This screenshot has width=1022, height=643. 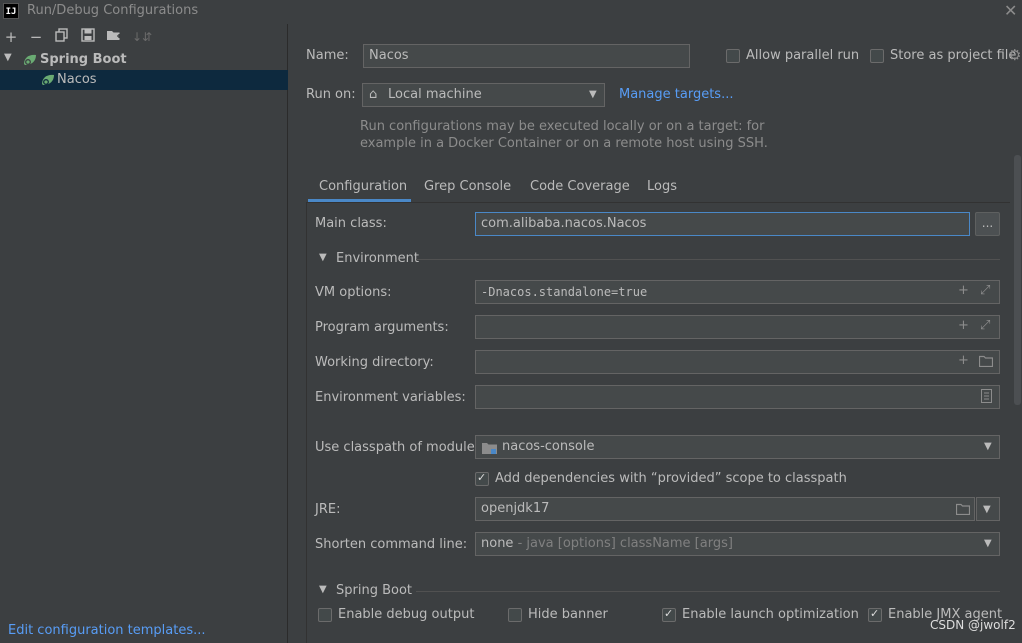 I want to click on program-arguments-field, so click(x=737, y=327).